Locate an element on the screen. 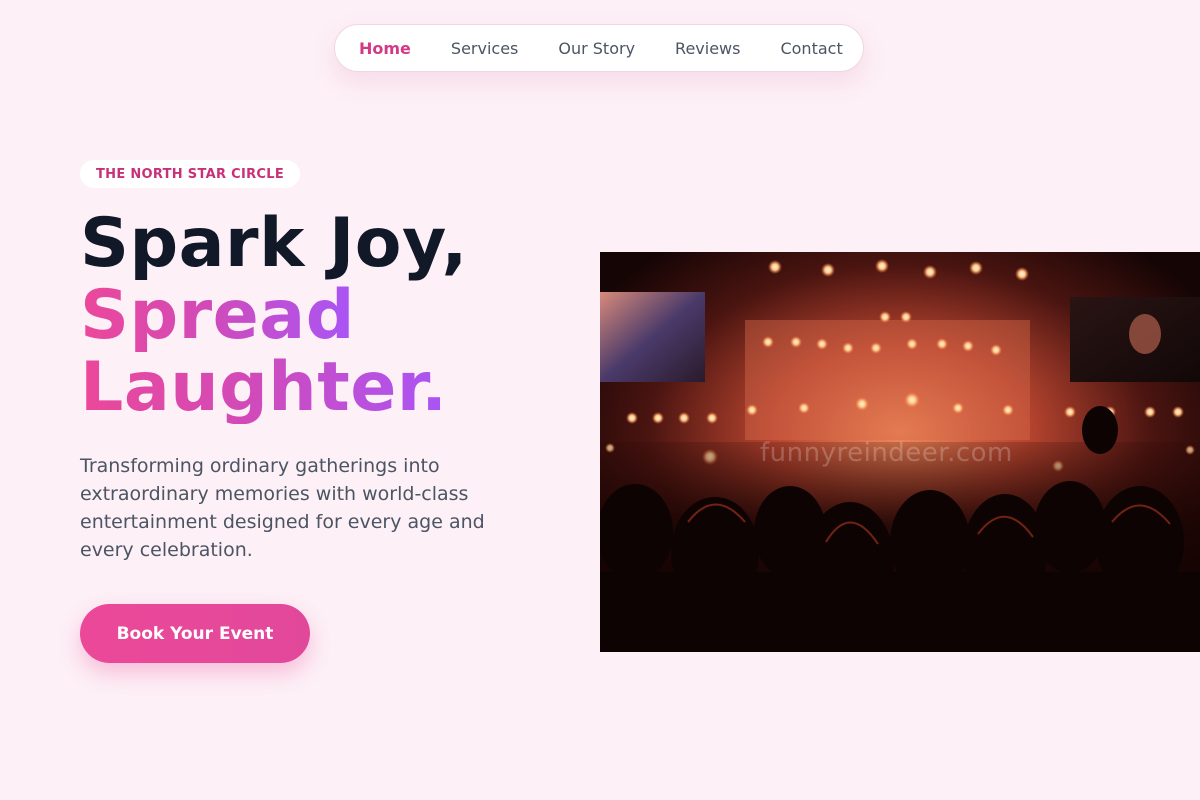 The image size is (1200, 800). main-nav: Home Services Our Story Reviews Contact is located at coordinates (599, 48).